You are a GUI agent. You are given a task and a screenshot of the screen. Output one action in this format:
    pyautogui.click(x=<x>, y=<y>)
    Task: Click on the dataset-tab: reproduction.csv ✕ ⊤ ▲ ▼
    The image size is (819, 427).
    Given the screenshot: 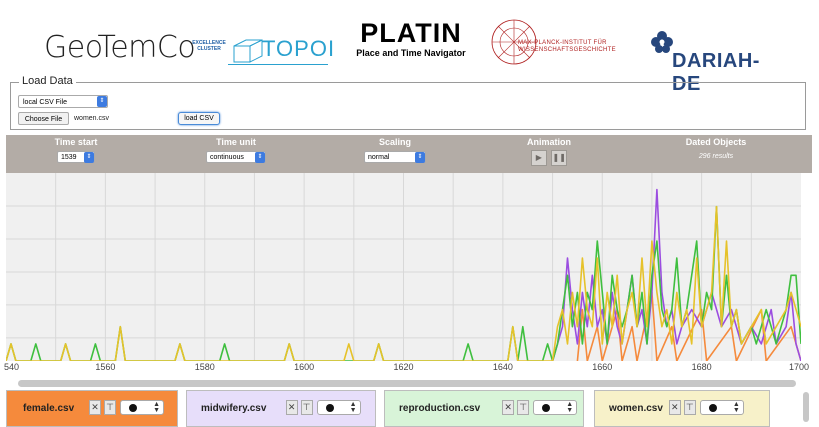 What is the action you would take?
    pyautogui.click(x=484, y=408)
    